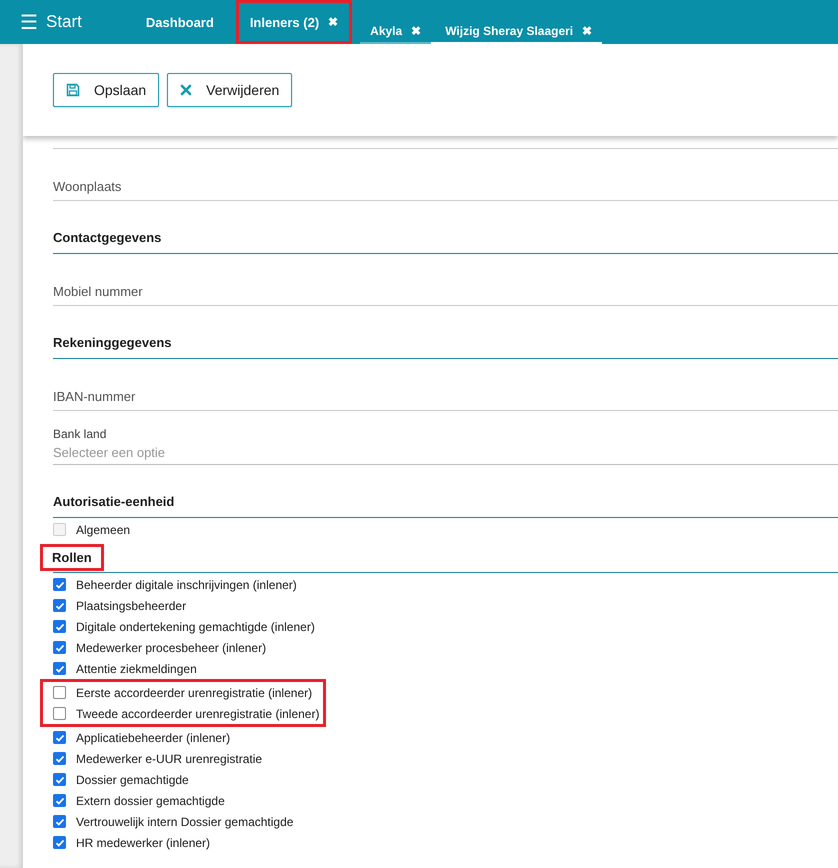 This screenshot has width=838, height=868. Describe the element at coordinates (445, 175) in the screenshot. I see `text-field: Woonplaats` at that location.